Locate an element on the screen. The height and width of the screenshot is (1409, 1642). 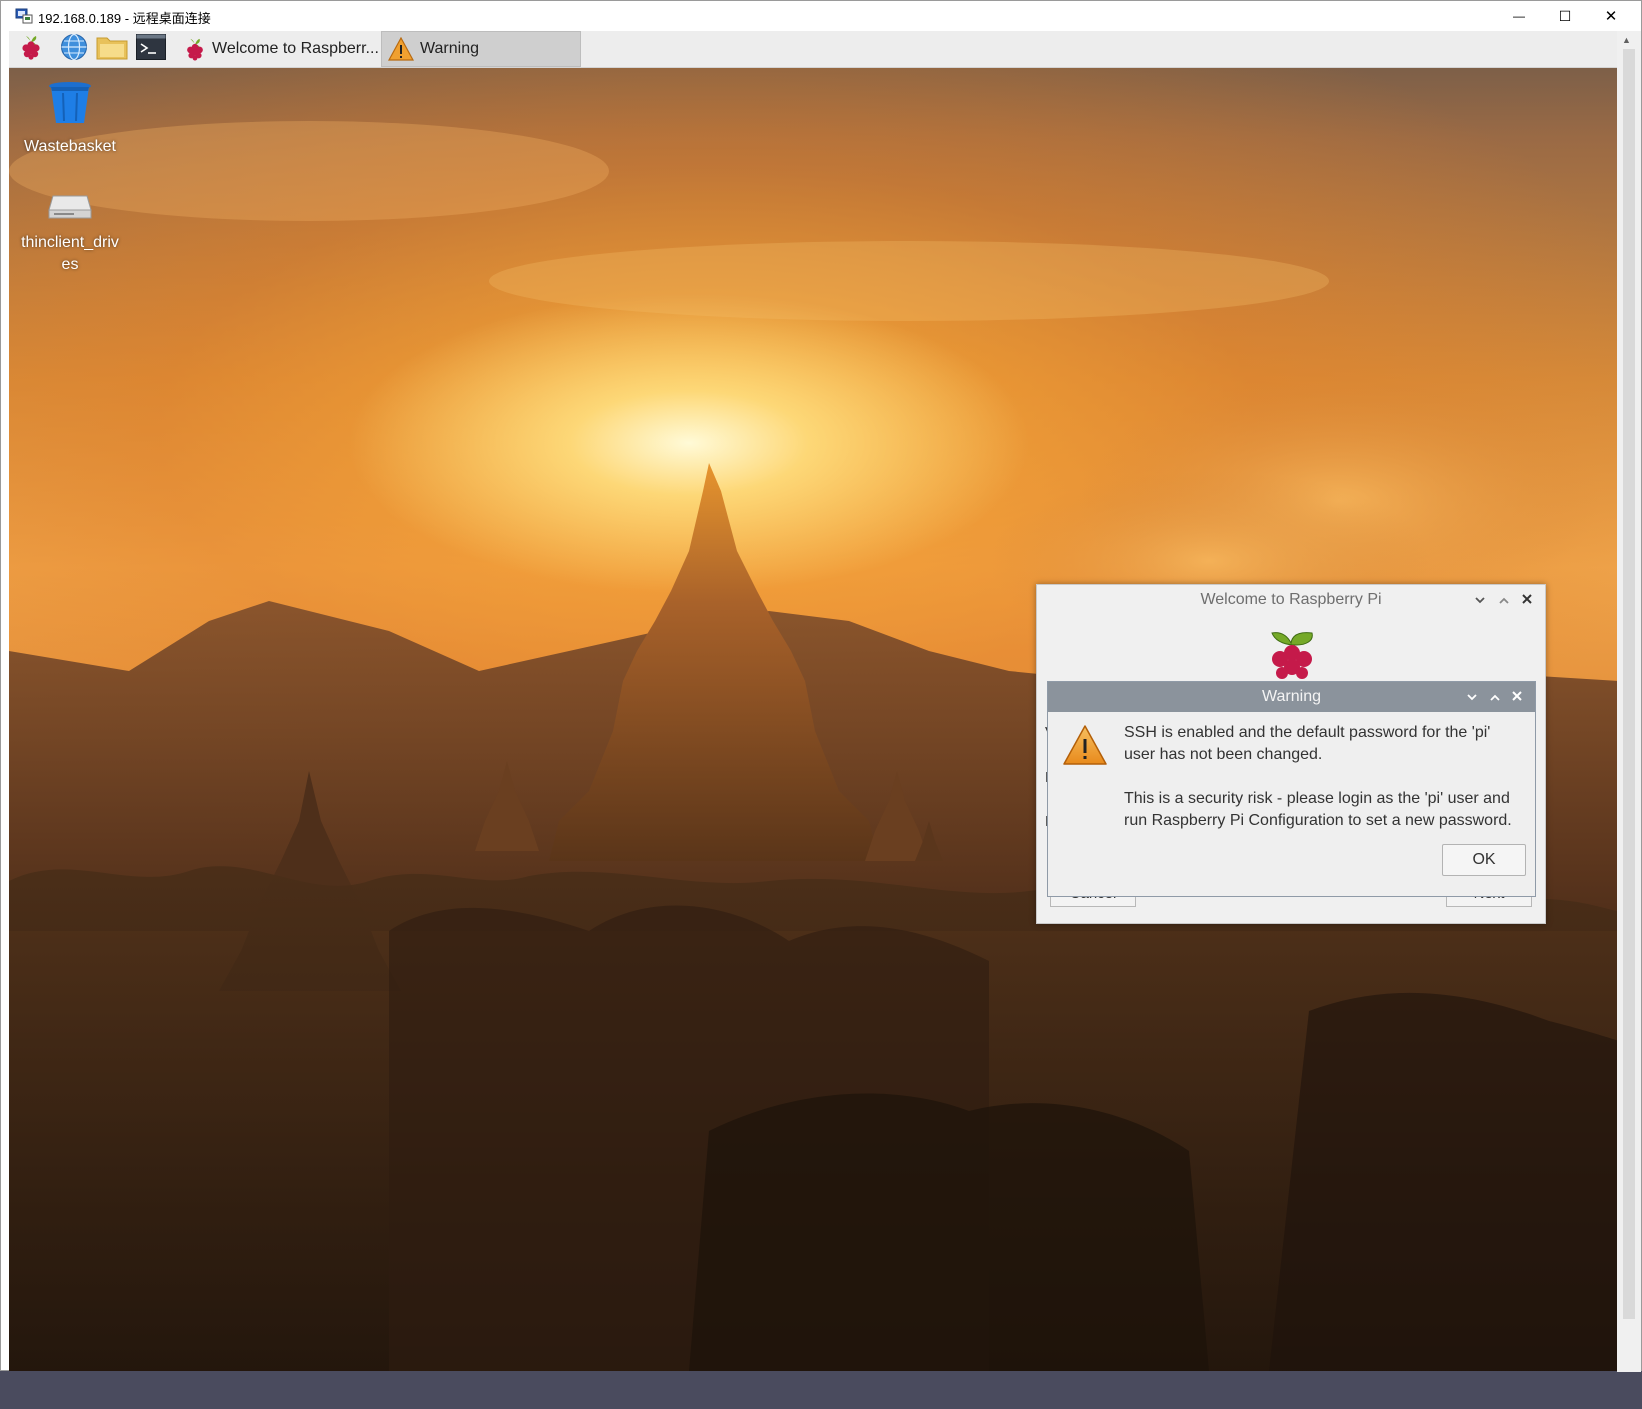
desktop-icon-thinclient-drives: thinclient_drives is located at coordinates (70, 234).